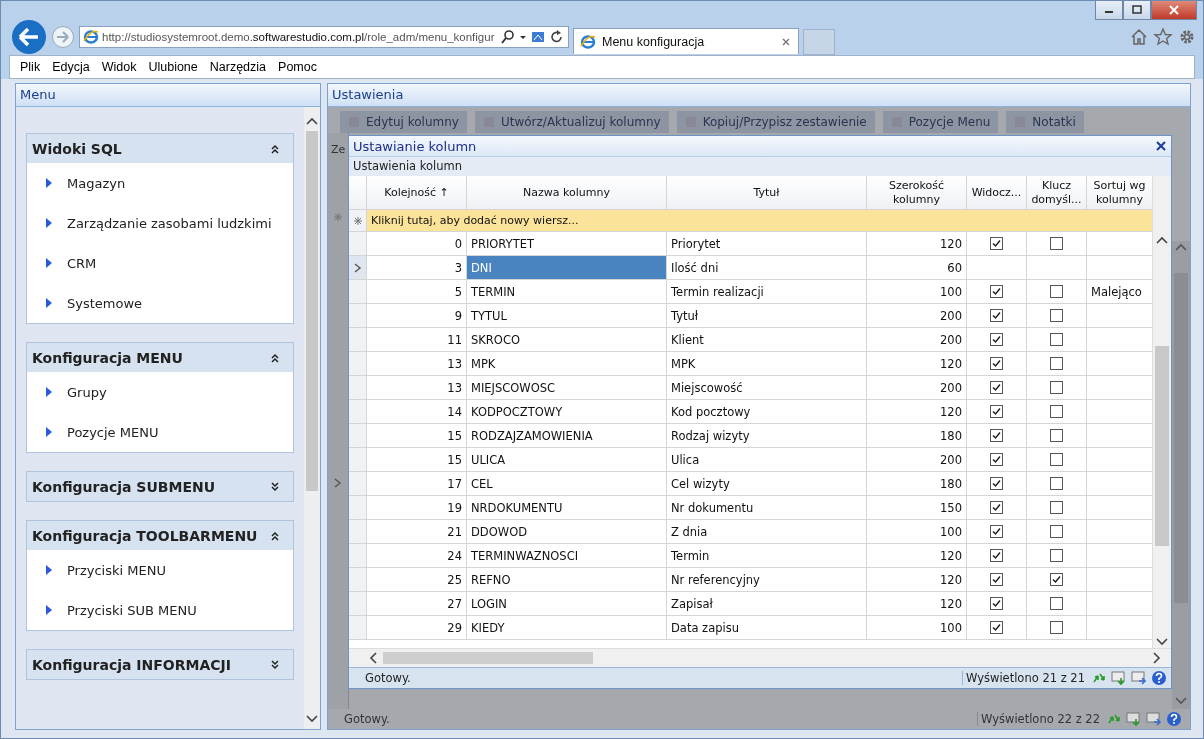 The height and width of the screenshot is (739, 1204). Describe the element at coordinates (567, 193) in the screenshot. I see `column-header: Nazwa kolumny` at that location.